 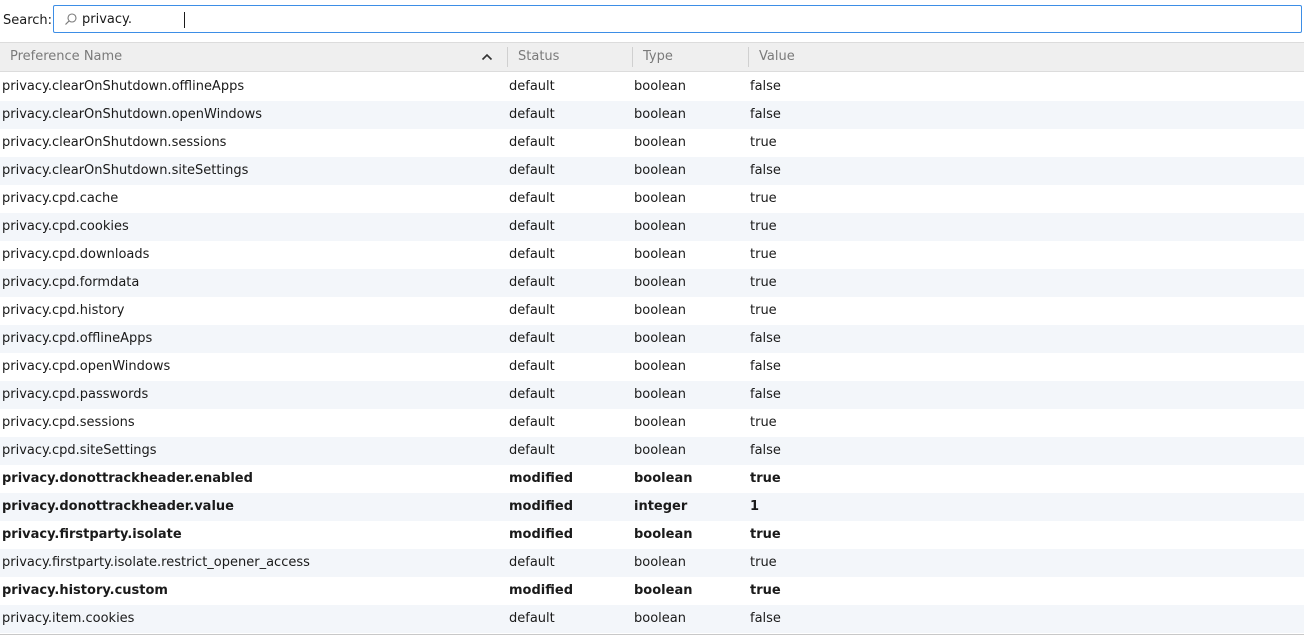 I want to click on pref-name: privacy.cpd.siteSettings, so click(x=79, y=450).